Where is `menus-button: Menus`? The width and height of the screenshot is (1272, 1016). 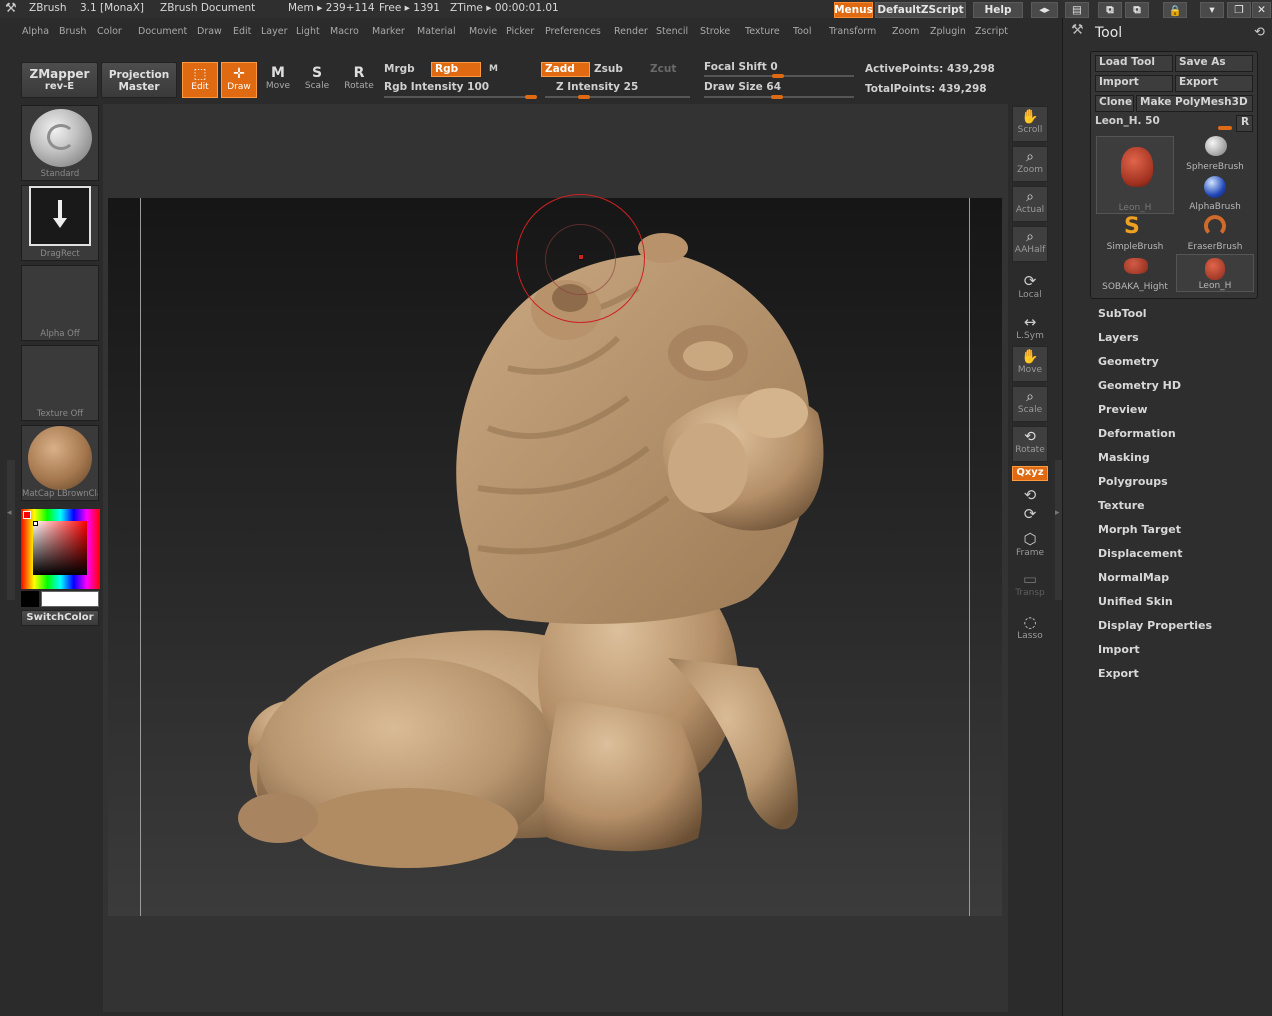
menus-button: Menus is located at coordinates (853, 10).